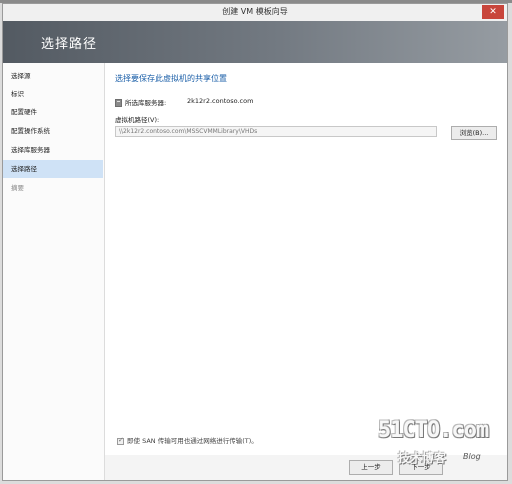  Describe the element at coordinates (472, 456) in the screenshot. I see `watermark-blog: Blog` at that location.